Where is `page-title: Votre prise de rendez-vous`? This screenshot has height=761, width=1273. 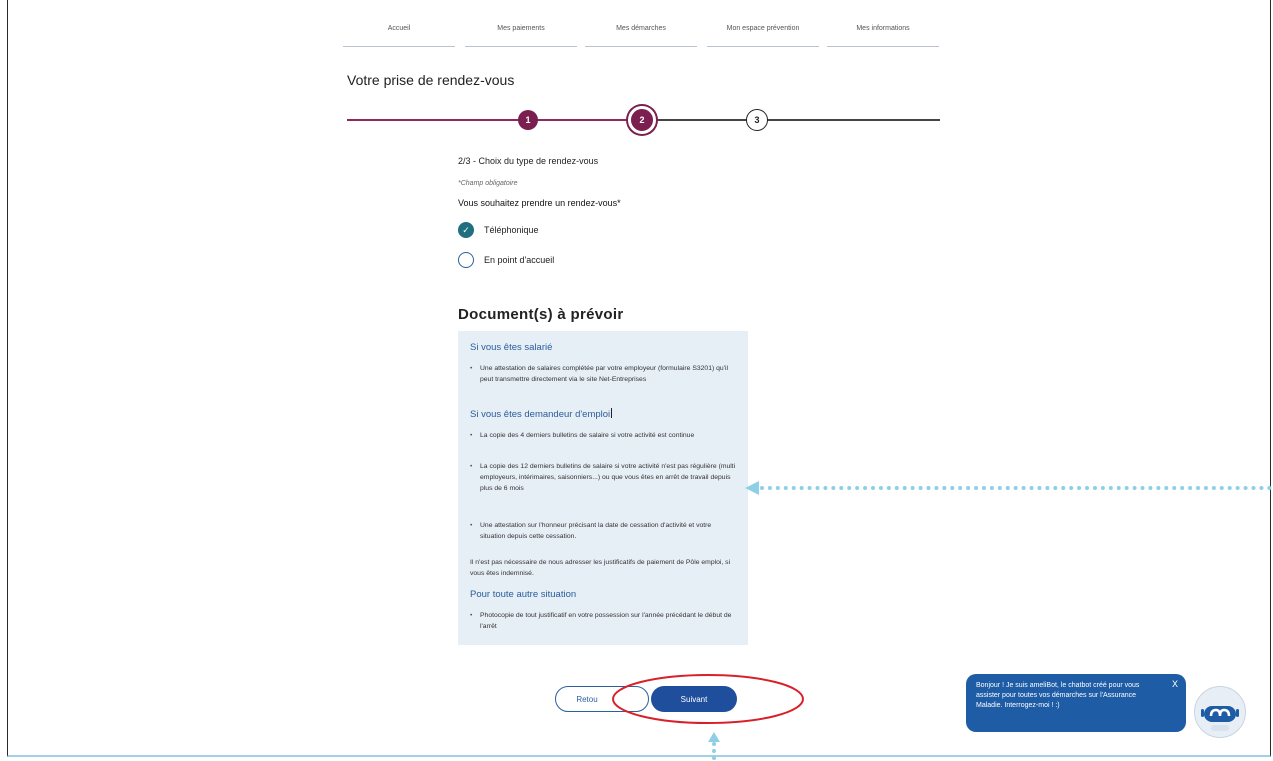 page-title: Votre prise de rendez-vous is located at coordinates (431, 80).